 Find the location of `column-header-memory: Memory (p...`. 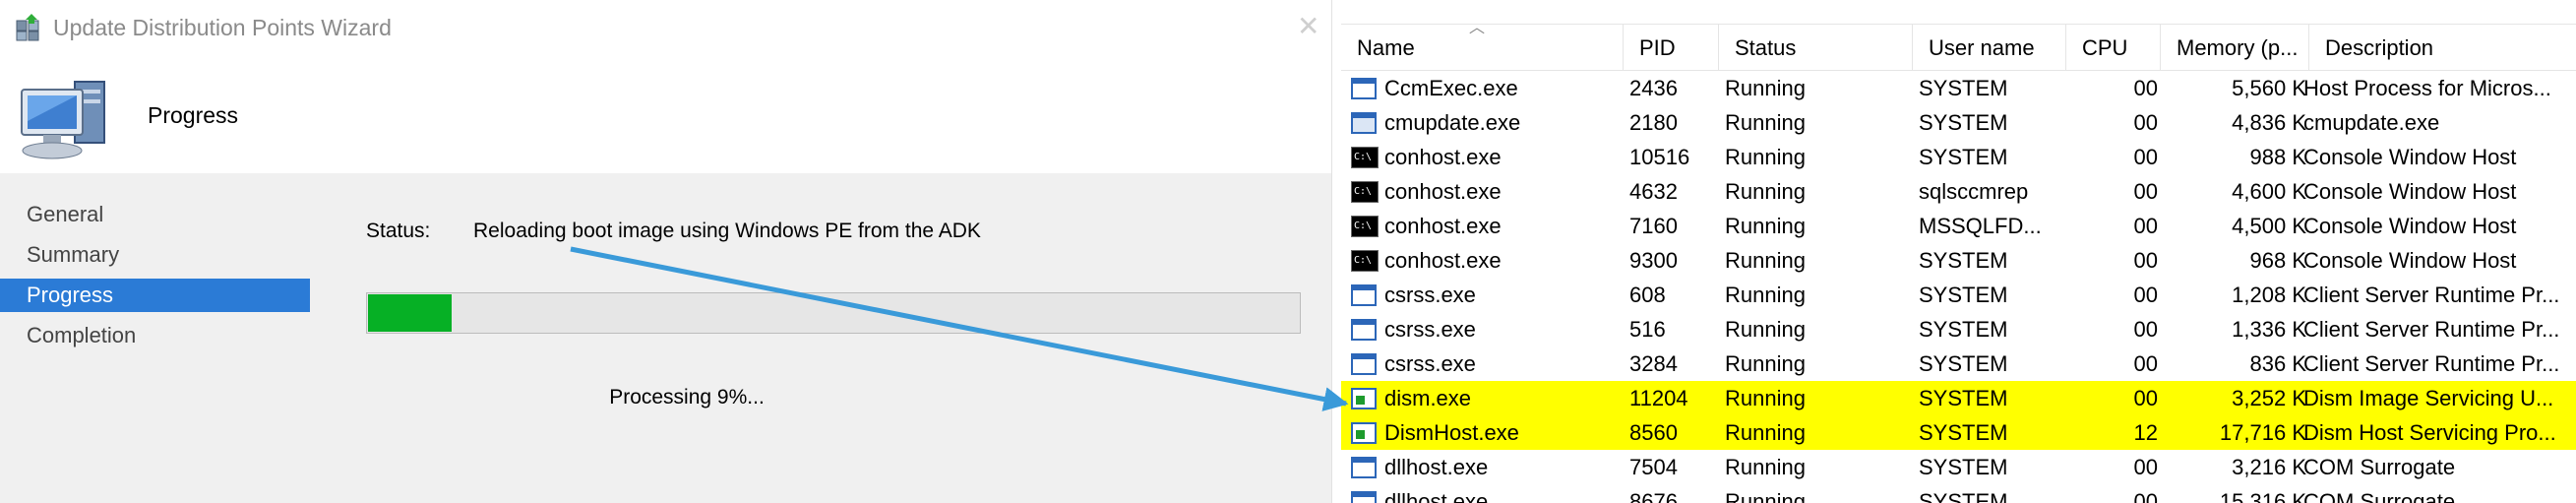

column-header-memory: Memory (p... is located at coordinates (2235, 48).